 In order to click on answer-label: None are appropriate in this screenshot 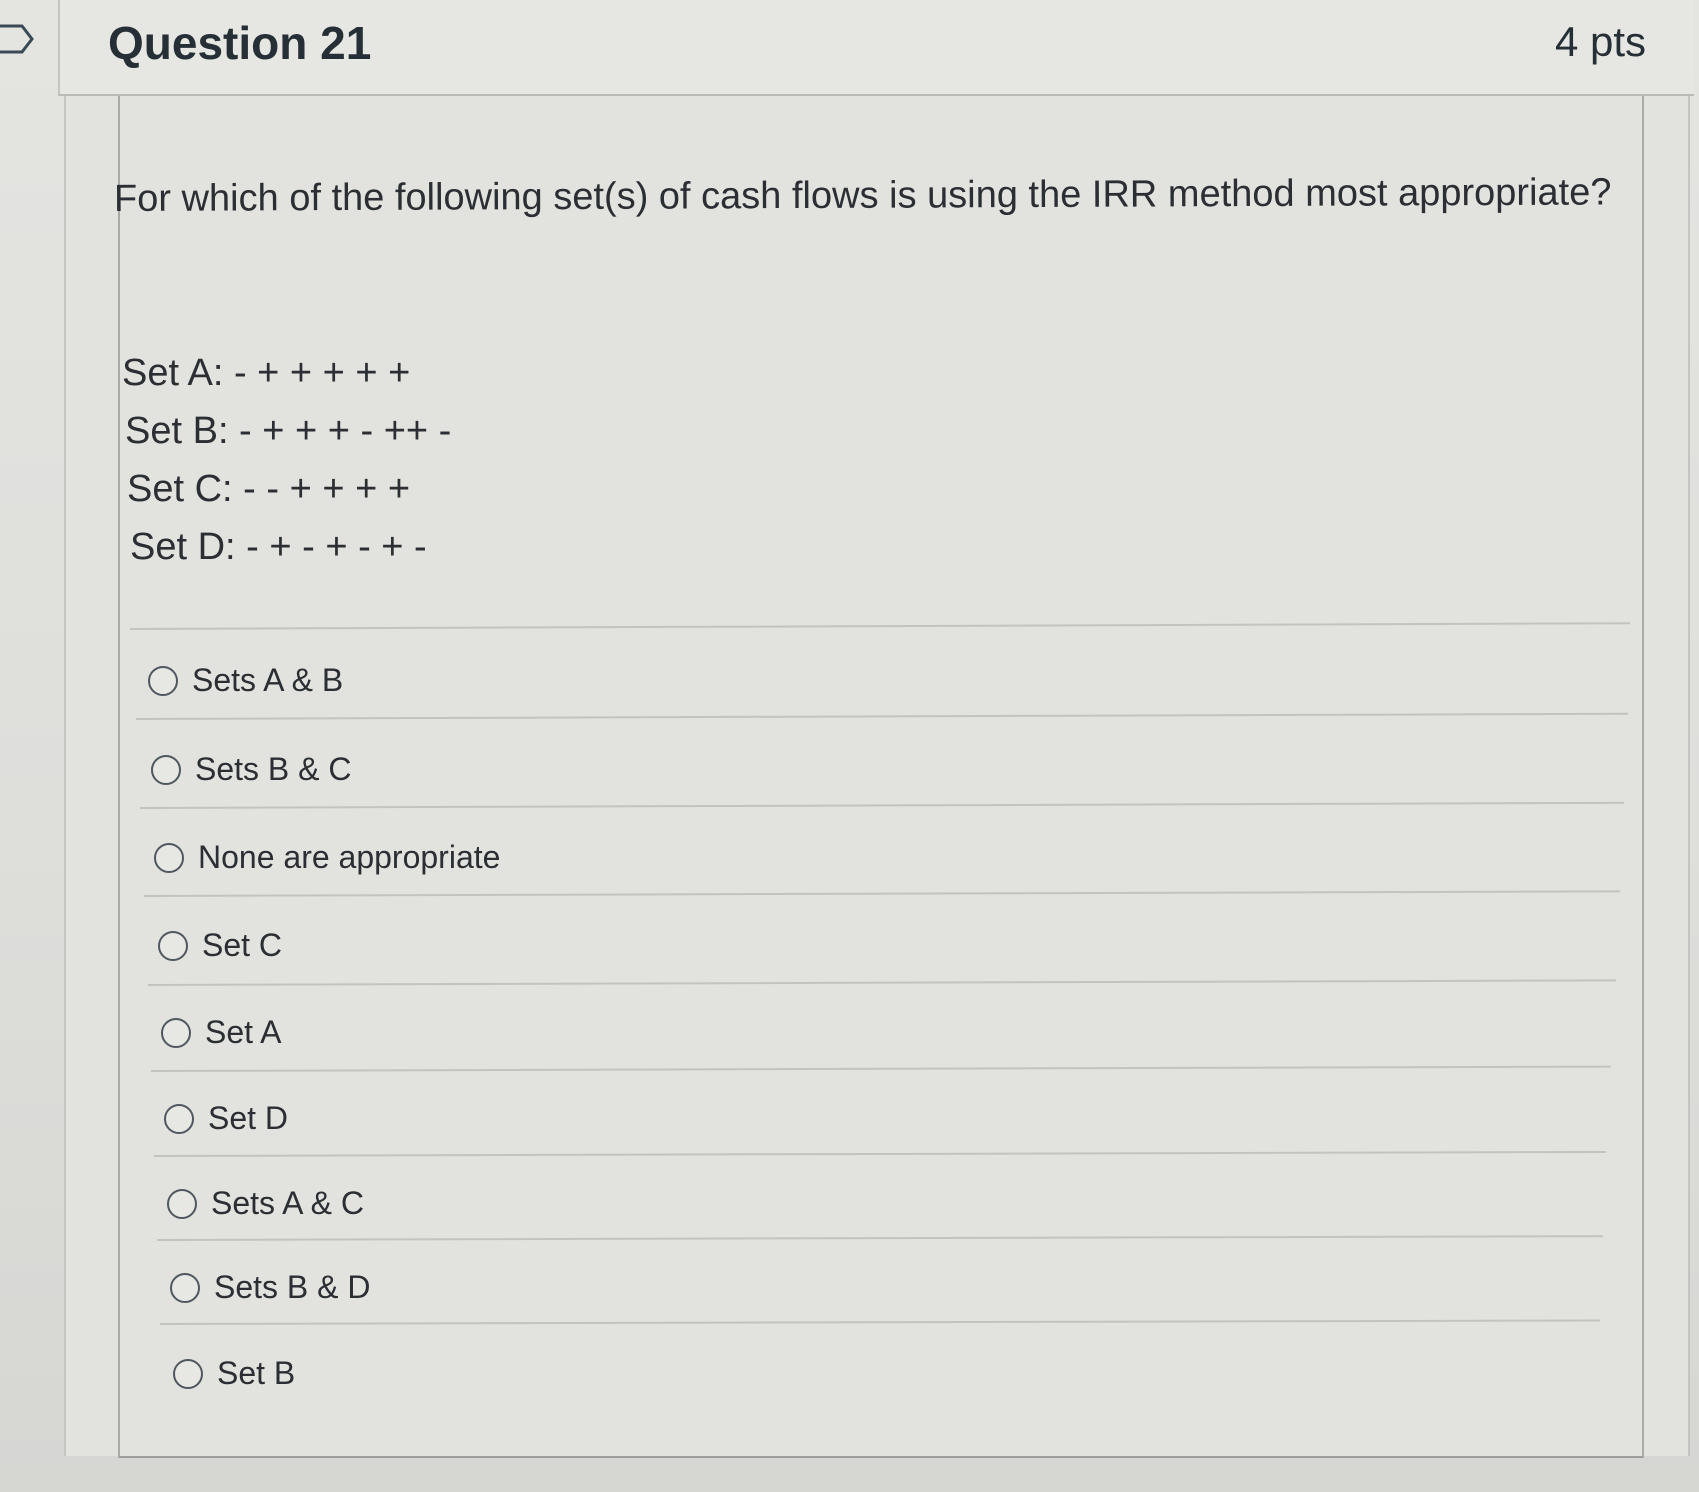, I will do `click(349, 857)`.